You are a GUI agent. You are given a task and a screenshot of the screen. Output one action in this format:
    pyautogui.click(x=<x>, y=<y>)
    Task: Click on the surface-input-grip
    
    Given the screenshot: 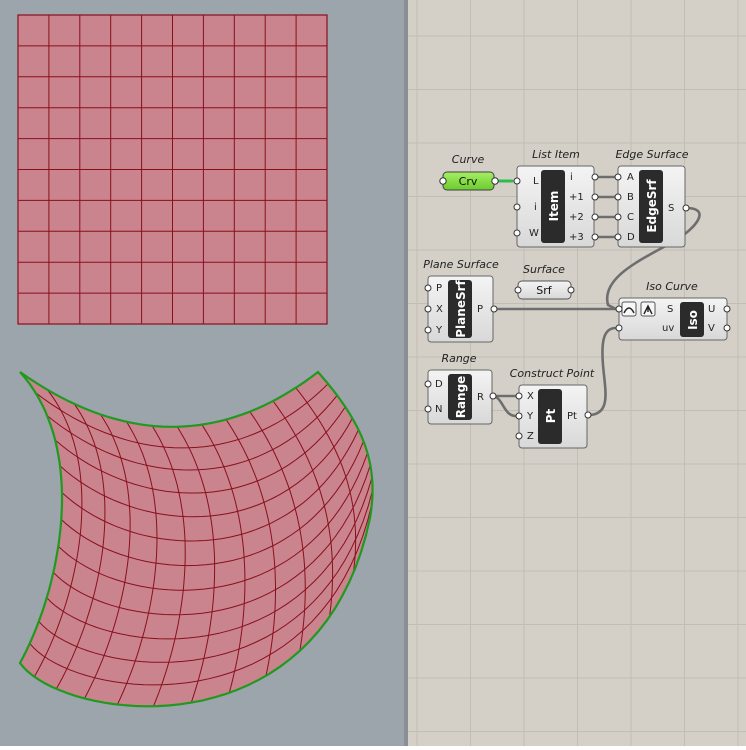 What is the action you would take?
    pyautogui.click(x=518, y=290)
    